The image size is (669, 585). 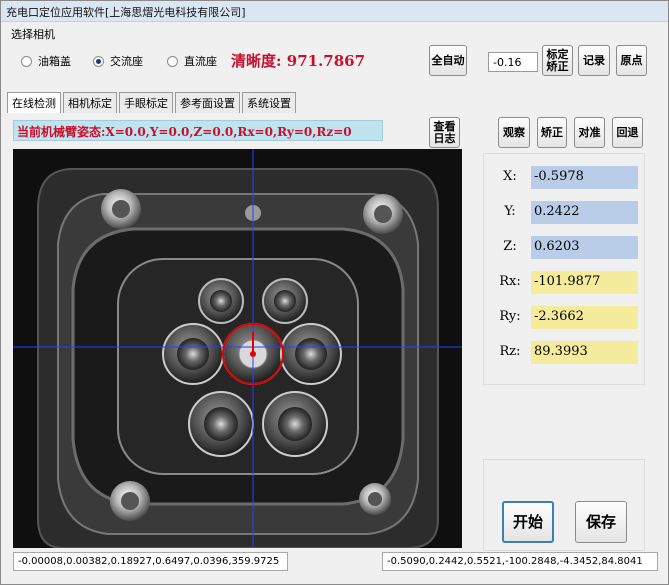 What do you see at coordinates (510, 176) in the screenshot?
I see `readout-label: X:` at bounding box center [510, 176].